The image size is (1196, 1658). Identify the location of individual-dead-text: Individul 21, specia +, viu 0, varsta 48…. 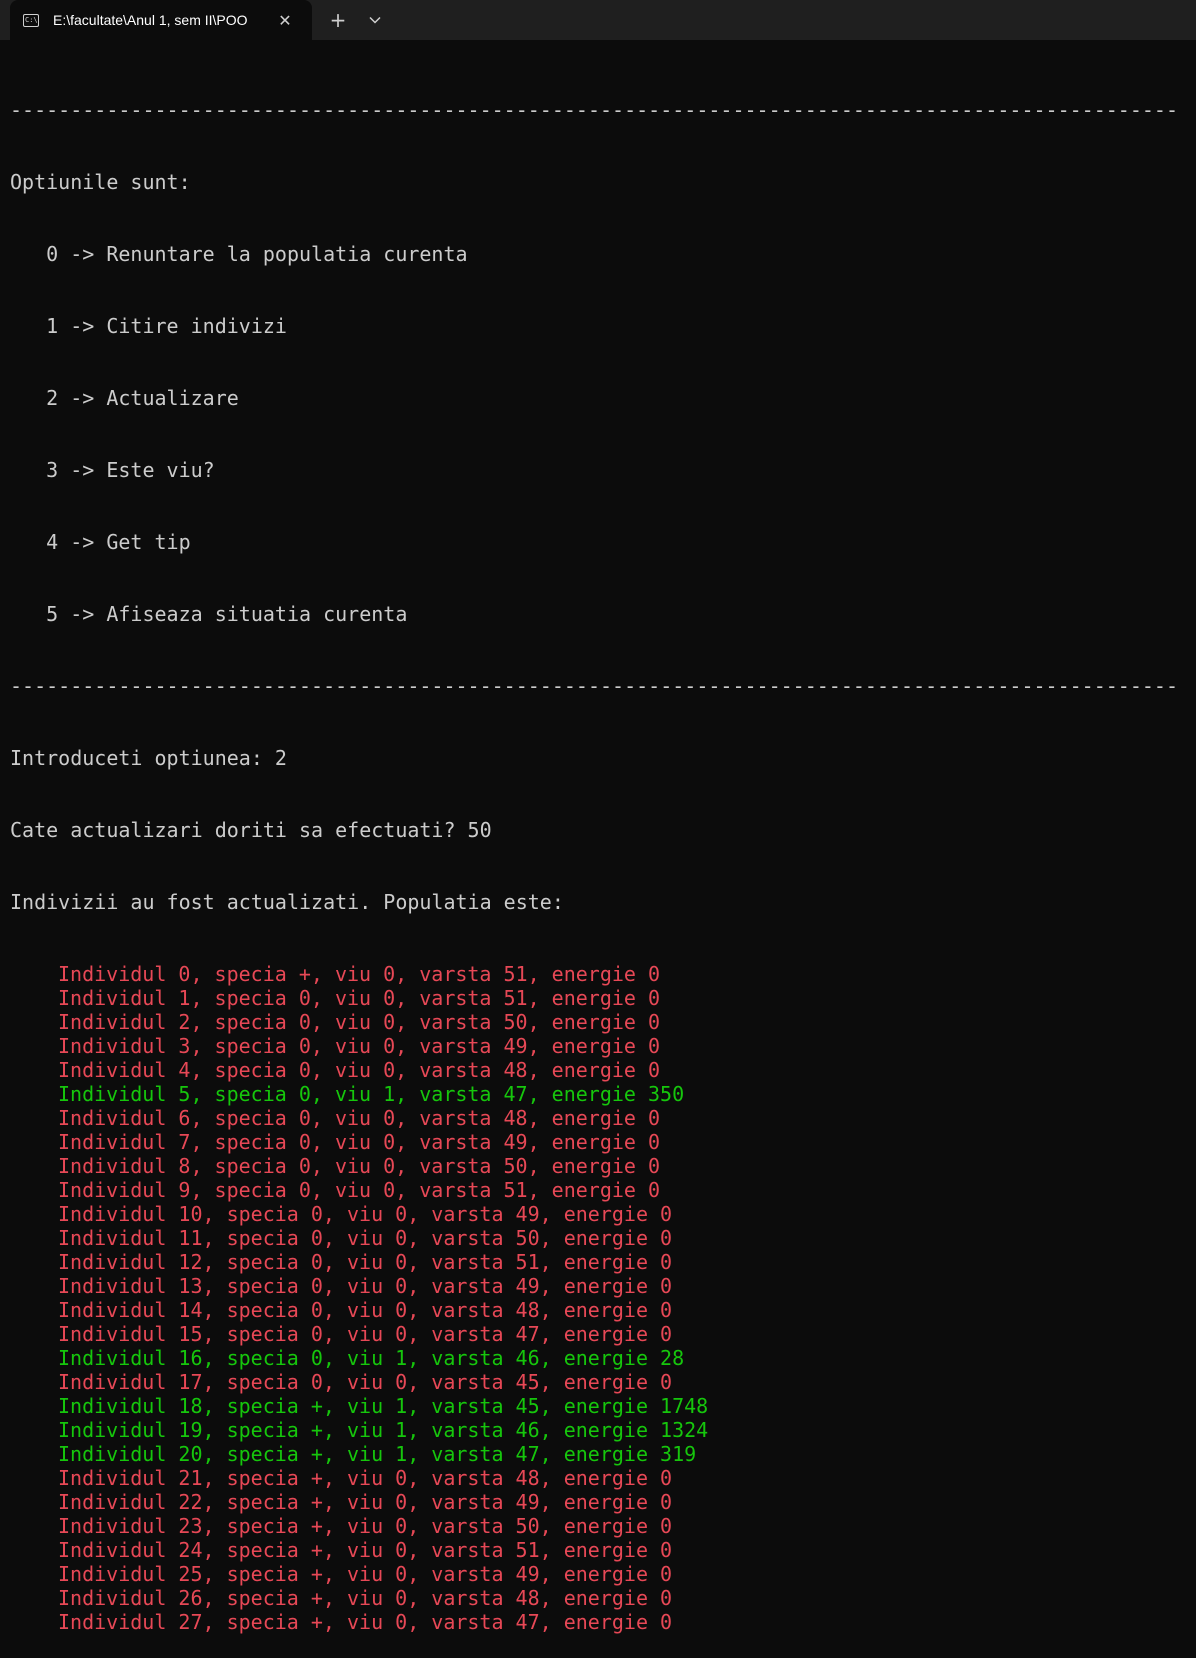
(365, 1478).